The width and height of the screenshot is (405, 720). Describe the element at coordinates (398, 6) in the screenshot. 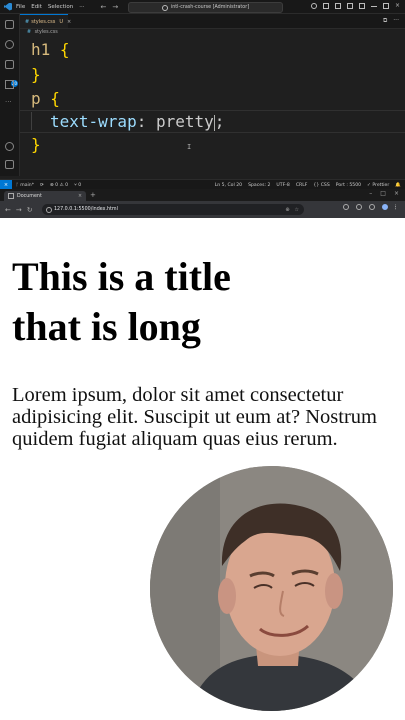

I see `close-window-icon: ×` at that location.